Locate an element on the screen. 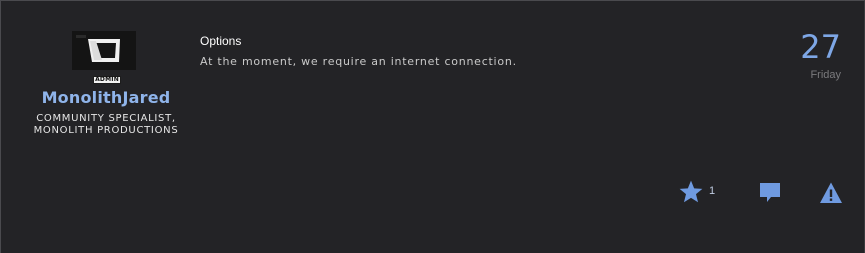  warning-icon is located at coordinates (831, 192).